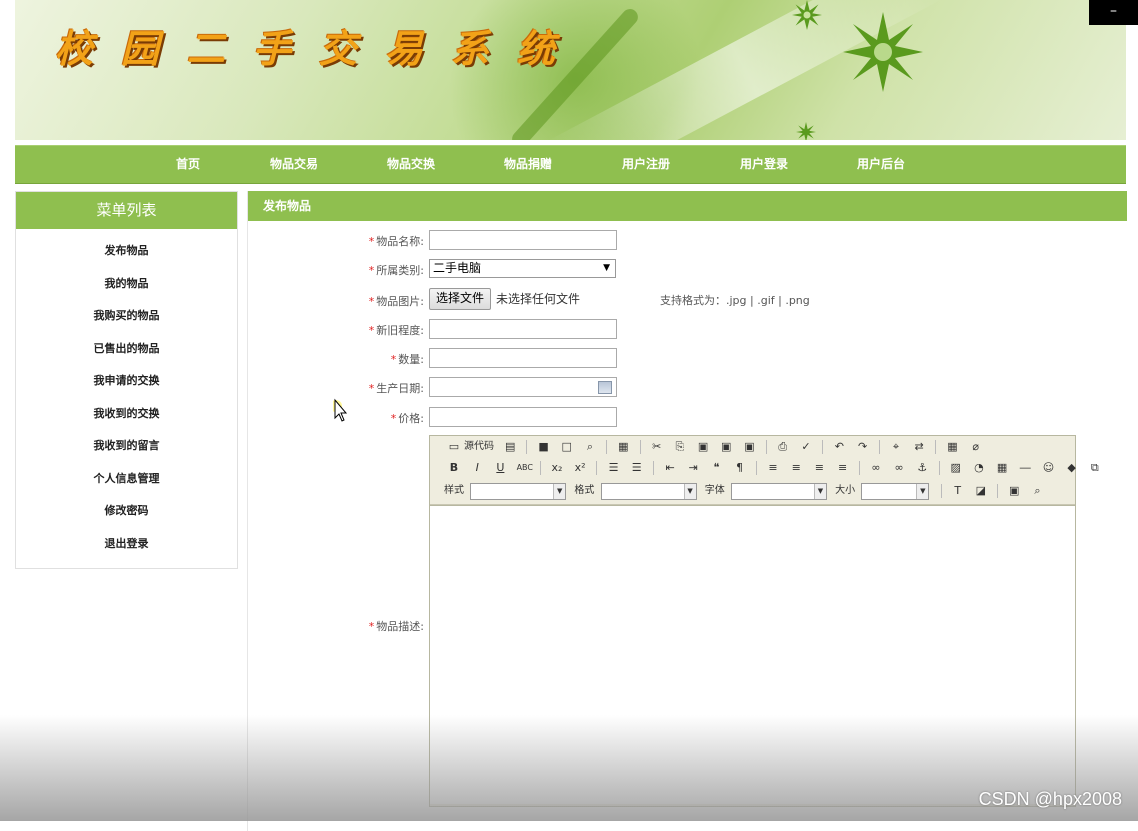  Describe the element at coordinates (976, 447) in the screenshot. I see `remove-format-icon: ⌀` at that location.